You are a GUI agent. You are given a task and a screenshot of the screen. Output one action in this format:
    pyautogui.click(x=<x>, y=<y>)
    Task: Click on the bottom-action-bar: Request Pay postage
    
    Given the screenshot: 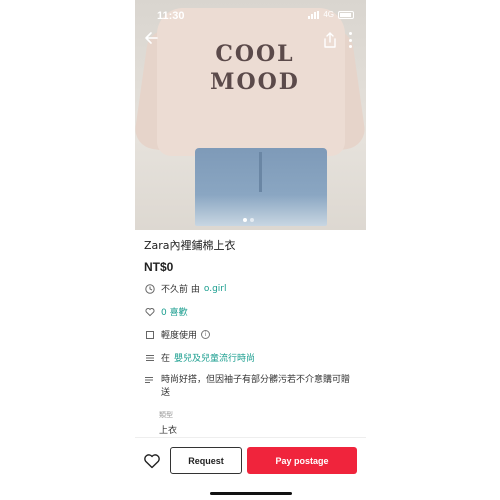 What is the action you would take?
    pyautogui.click(x=250, y=468)
    